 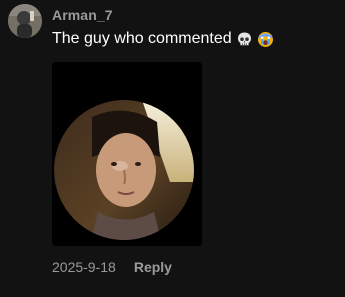 What do you see at coordinates (82, 15) in the screenshot?
I see `username: Arman_7` at bounding box center [82, 15].